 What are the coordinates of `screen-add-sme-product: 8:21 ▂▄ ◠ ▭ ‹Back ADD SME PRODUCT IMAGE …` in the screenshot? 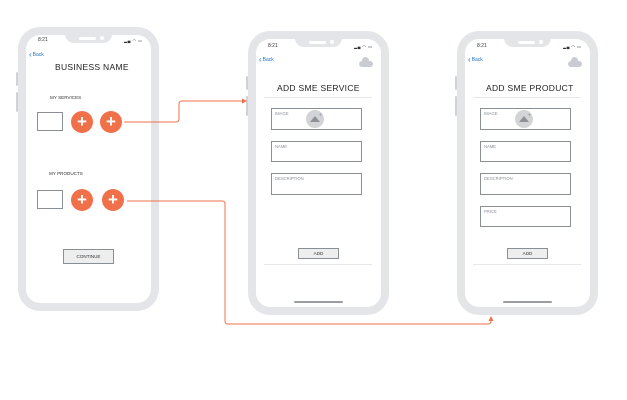 It's located at (527, 172).